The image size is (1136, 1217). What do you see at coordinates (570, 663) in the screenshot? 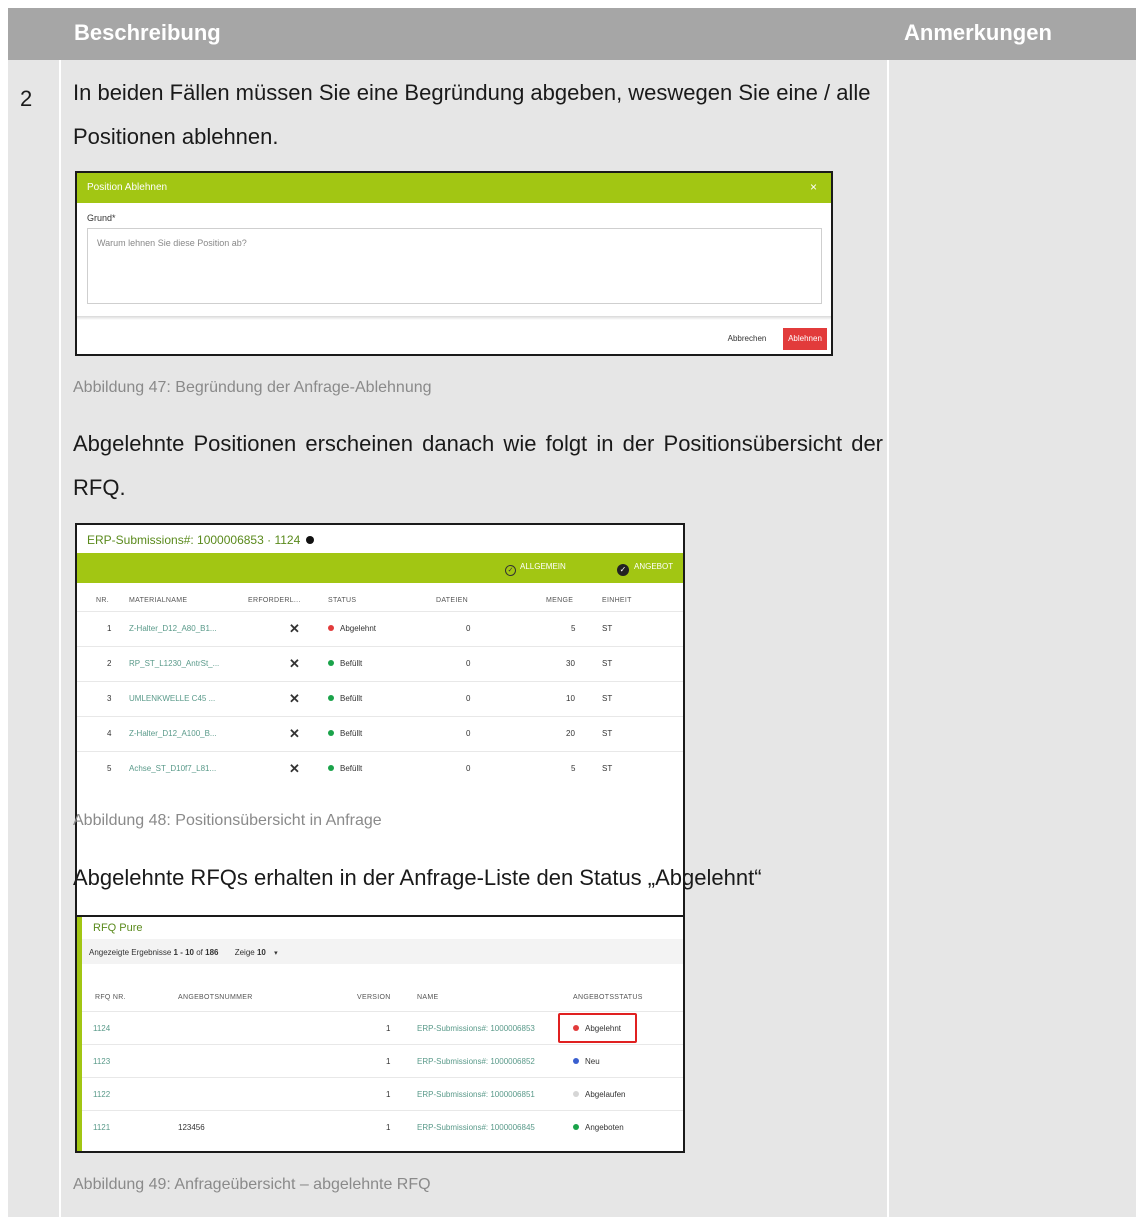
I see `quantity: 30` at bounding box center [570, 663].